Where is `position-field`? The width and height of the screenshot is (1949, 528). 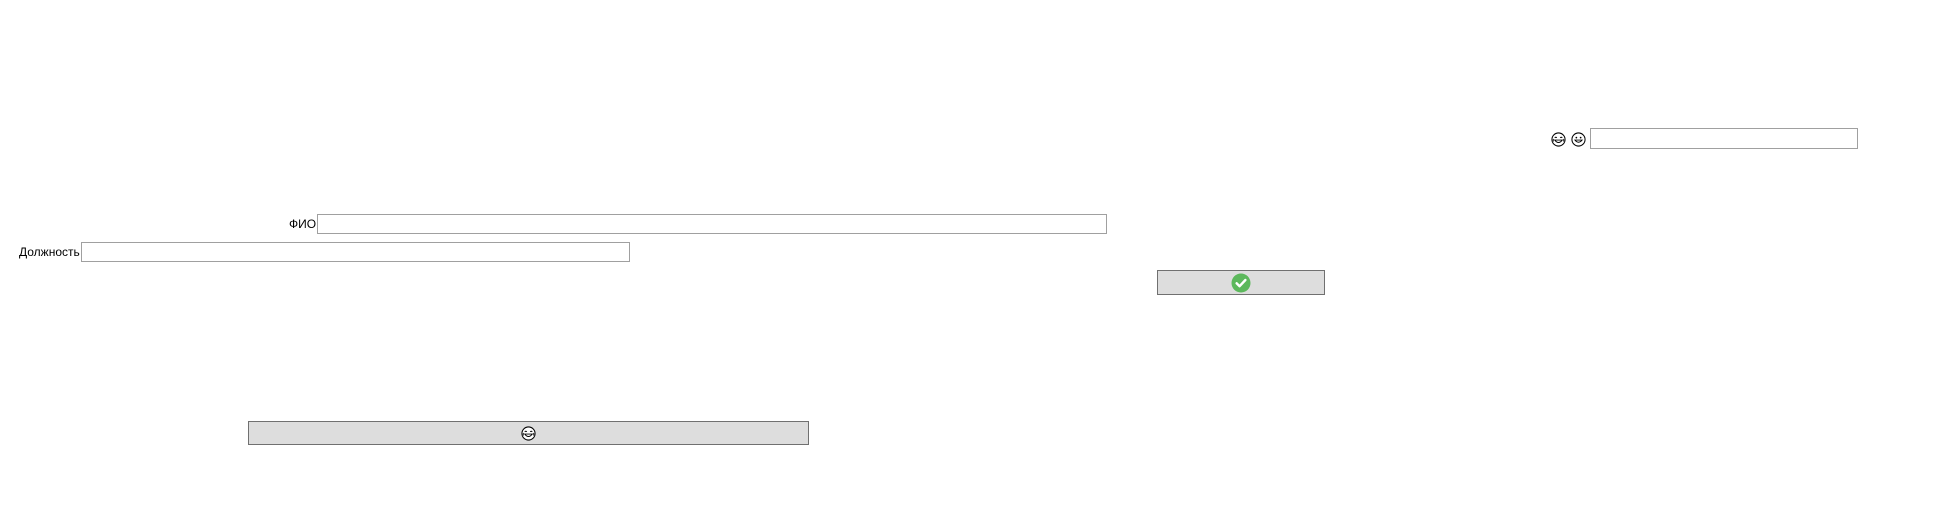
position-field is located at coordinates (355, 252).